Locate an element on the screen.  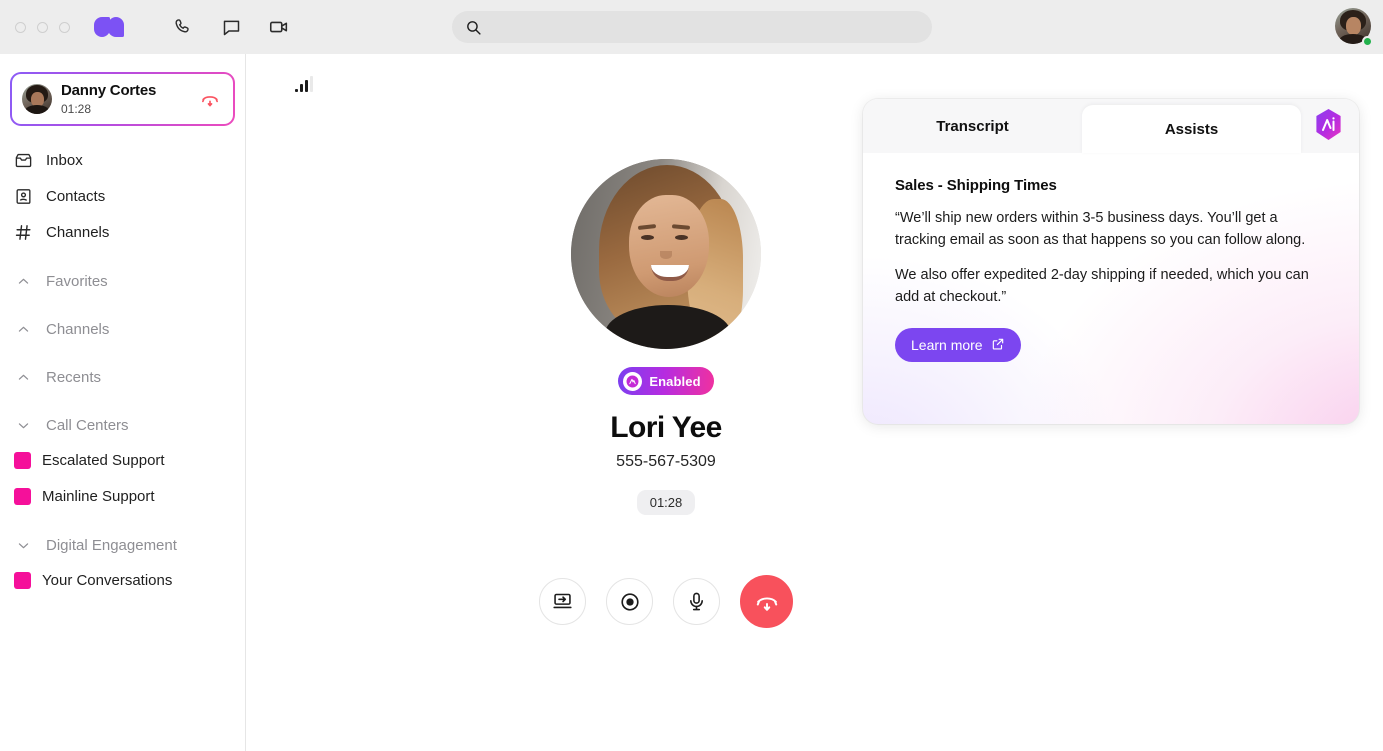
sidebar-item-label: Channels is located at coordinates (78, 232).